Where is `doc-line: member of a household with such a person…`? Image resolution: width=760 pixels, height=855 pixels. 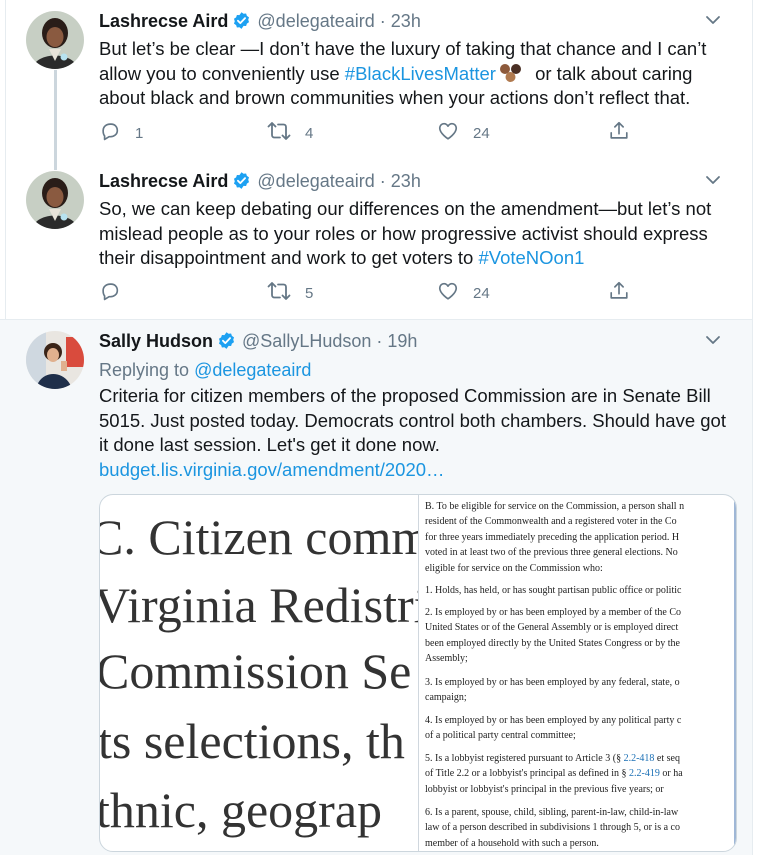 doc-line: member of a household with such a person… is located at coordinates (512, 843).